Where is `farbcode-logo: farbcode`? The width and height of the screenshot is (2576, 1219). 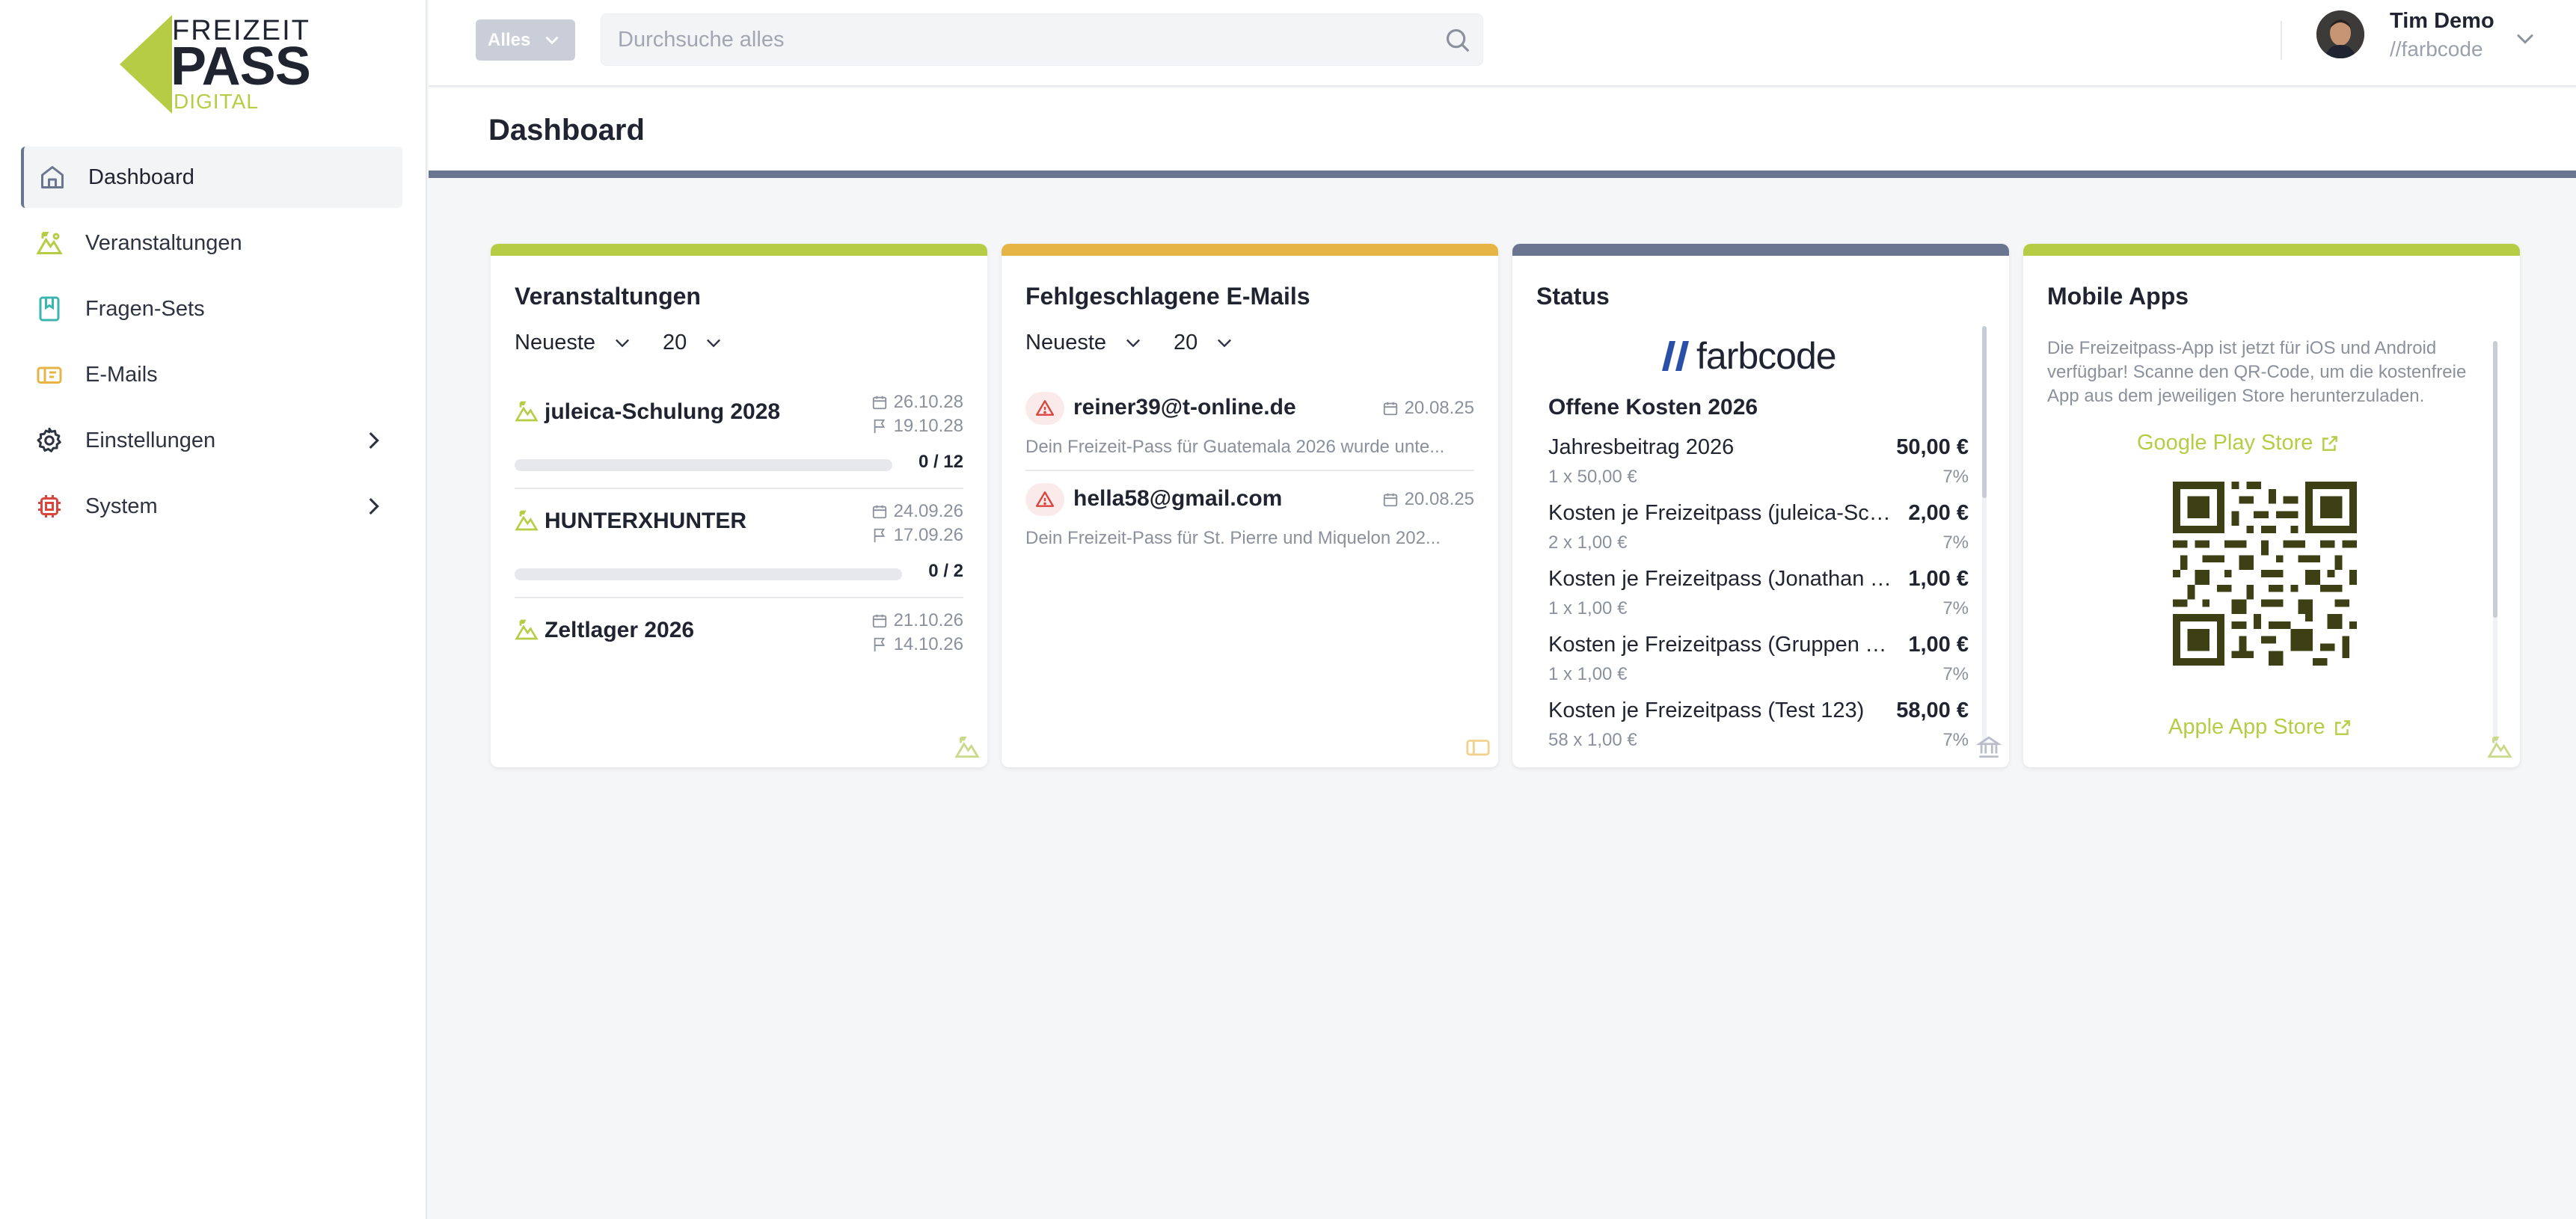 farbcode-logo: farbcode is located at coordinates (1749, 356).